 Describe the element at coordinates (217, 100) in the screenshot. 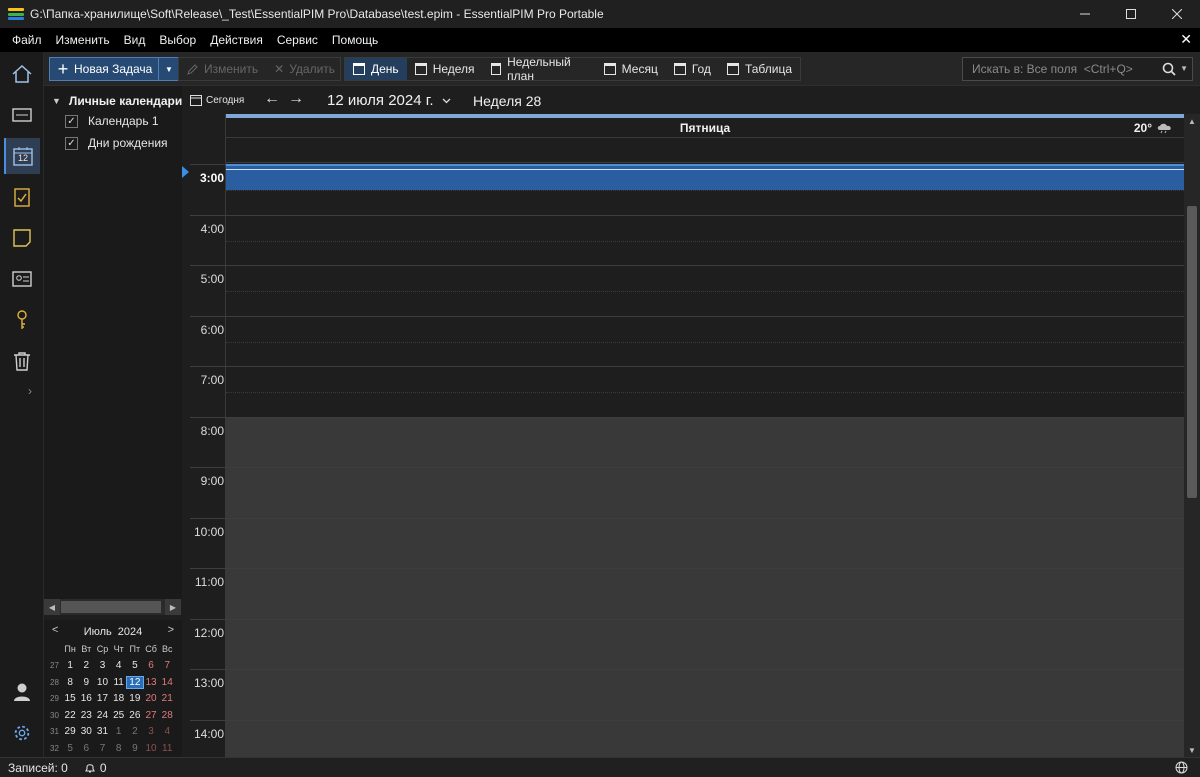

I see `today-button: Сегодня` at that location.